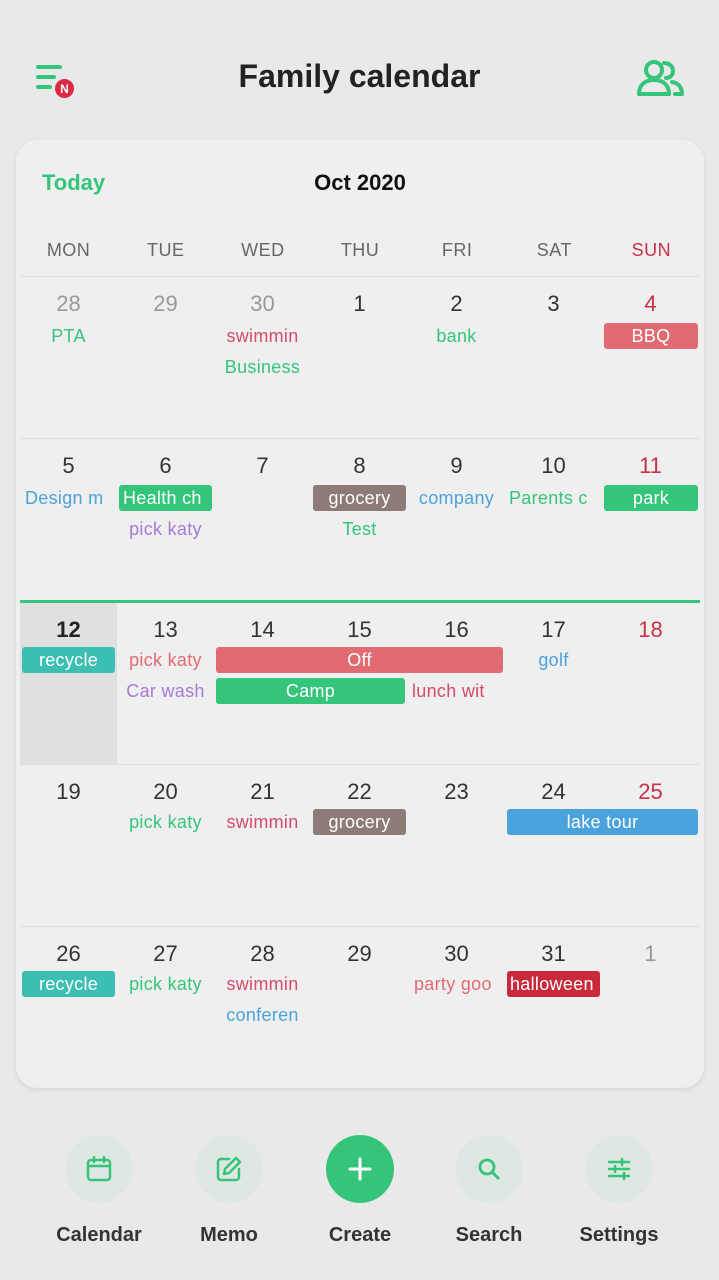 The width and height of the screenshot is (719, 1280). What do you see at coordinates (359, 529) in the screenshot?
I see `event-label: Test` at bounding box center [359, 529].